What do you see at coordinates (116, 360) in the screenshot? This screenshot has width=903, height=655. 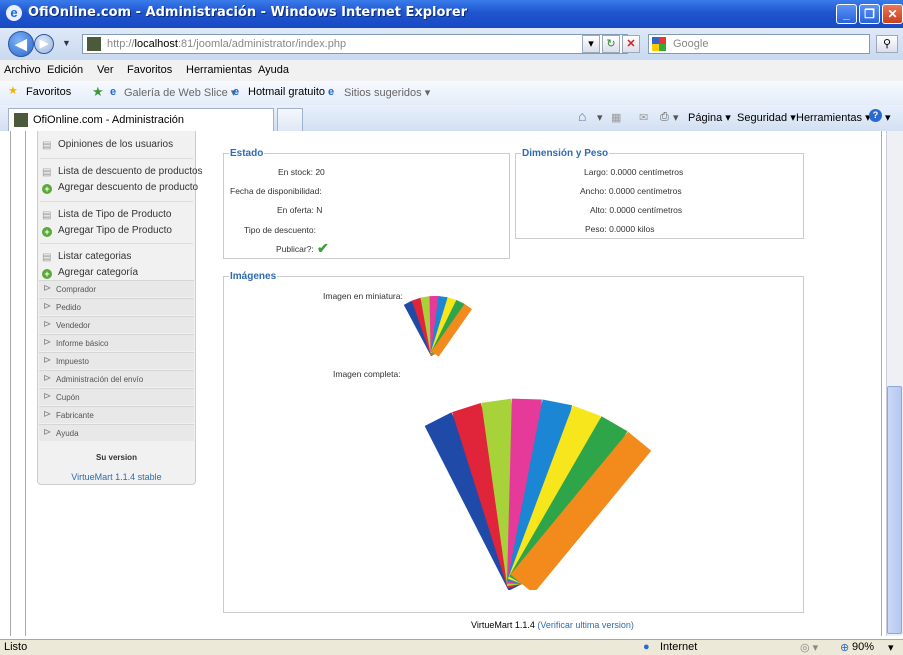 I see `sidebar-group-impuesto: ⊳ Impuesto` at bounding box center [116, 360].